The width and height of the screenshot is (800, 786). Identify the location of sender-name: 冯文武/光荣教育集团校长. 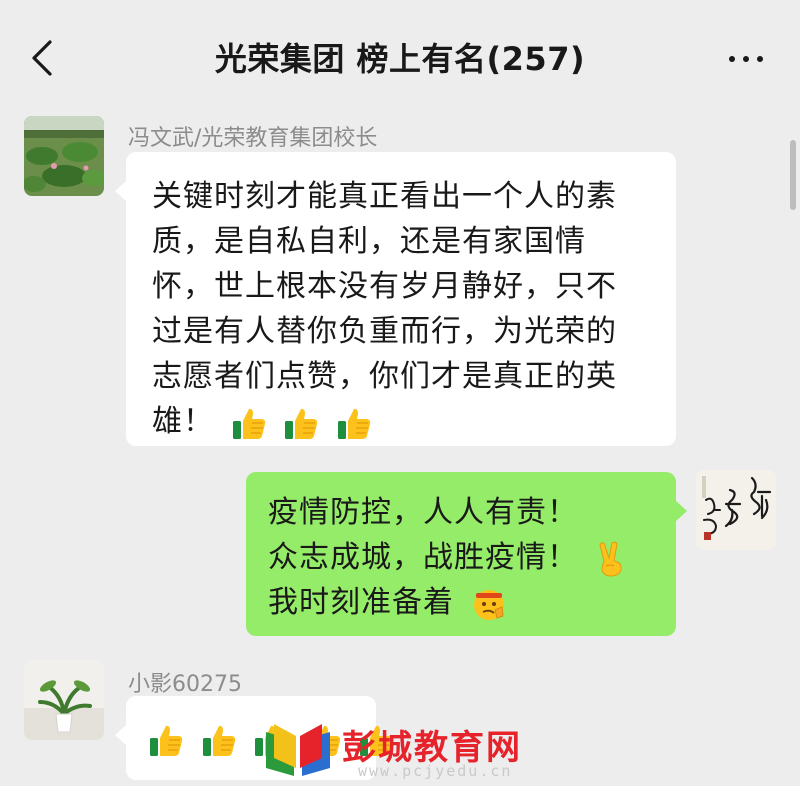
(253, 138).